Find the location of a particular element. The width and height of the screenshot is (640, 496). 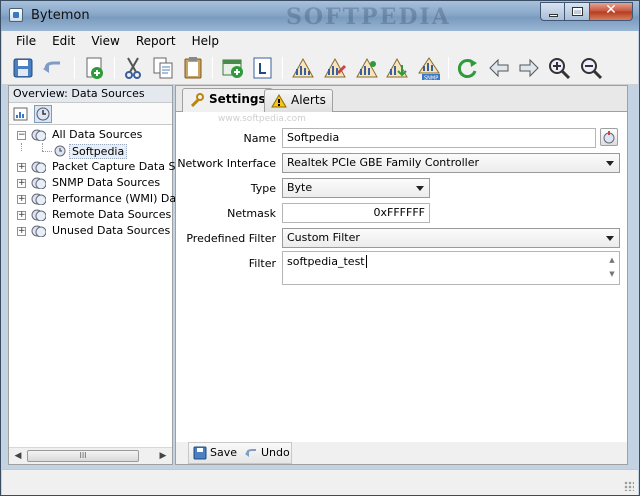

close-icon: ✕ is located at coordinates (611, 10).